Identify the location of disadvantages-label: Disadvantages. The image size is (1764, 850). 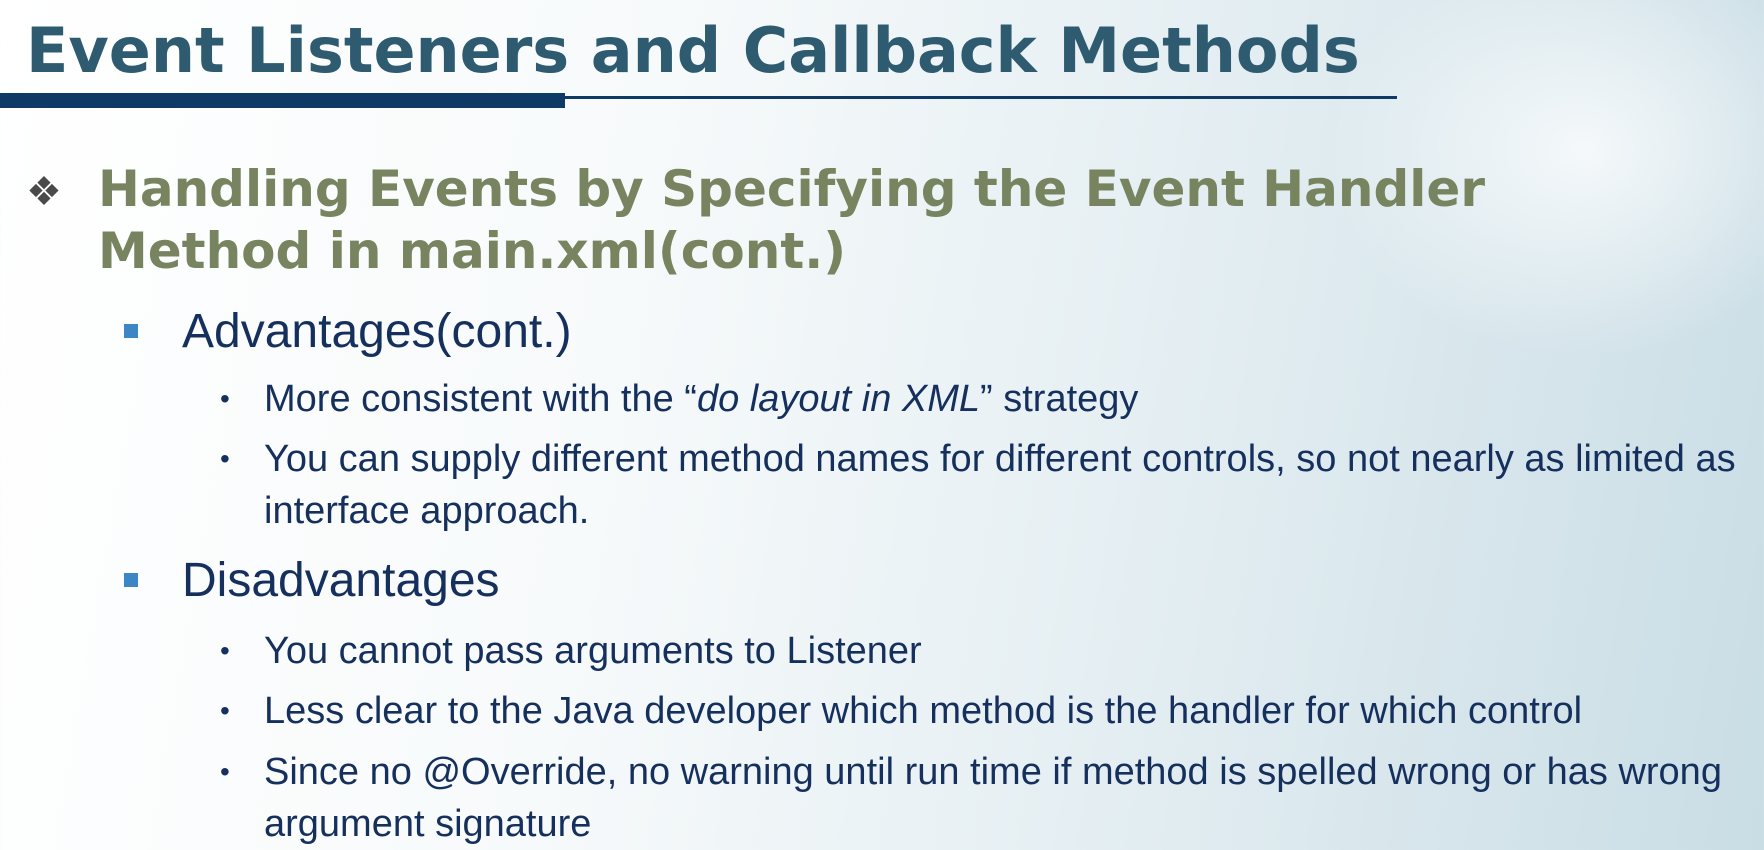
(341, 580).